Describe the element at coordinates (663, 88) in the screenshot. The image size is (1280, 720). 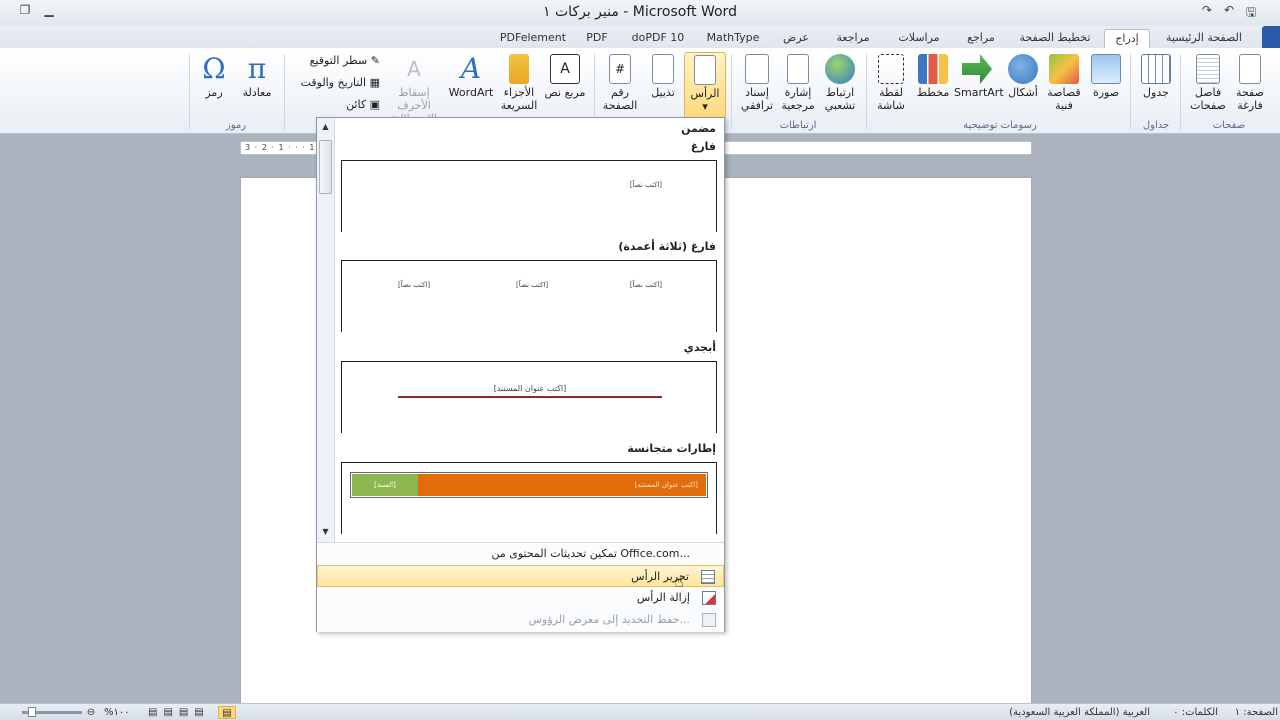
I see `footer-button: تذييل` at that location.